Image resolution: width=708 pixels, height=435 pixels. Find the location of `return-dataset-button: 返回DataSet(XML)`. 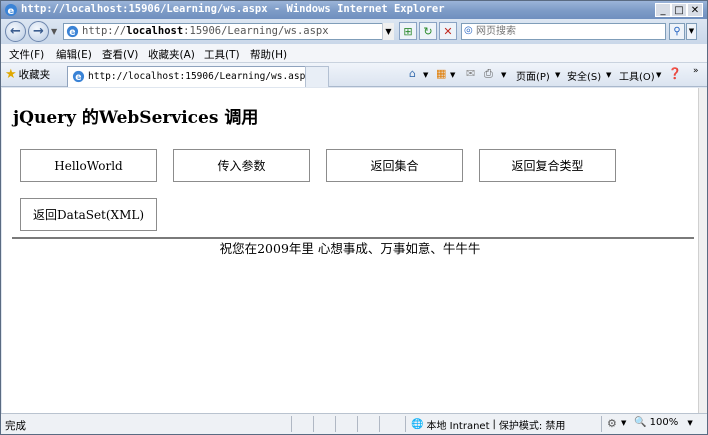

return-dataset-button: 返回DataSet(XML) is located at coordinates (88, 214).